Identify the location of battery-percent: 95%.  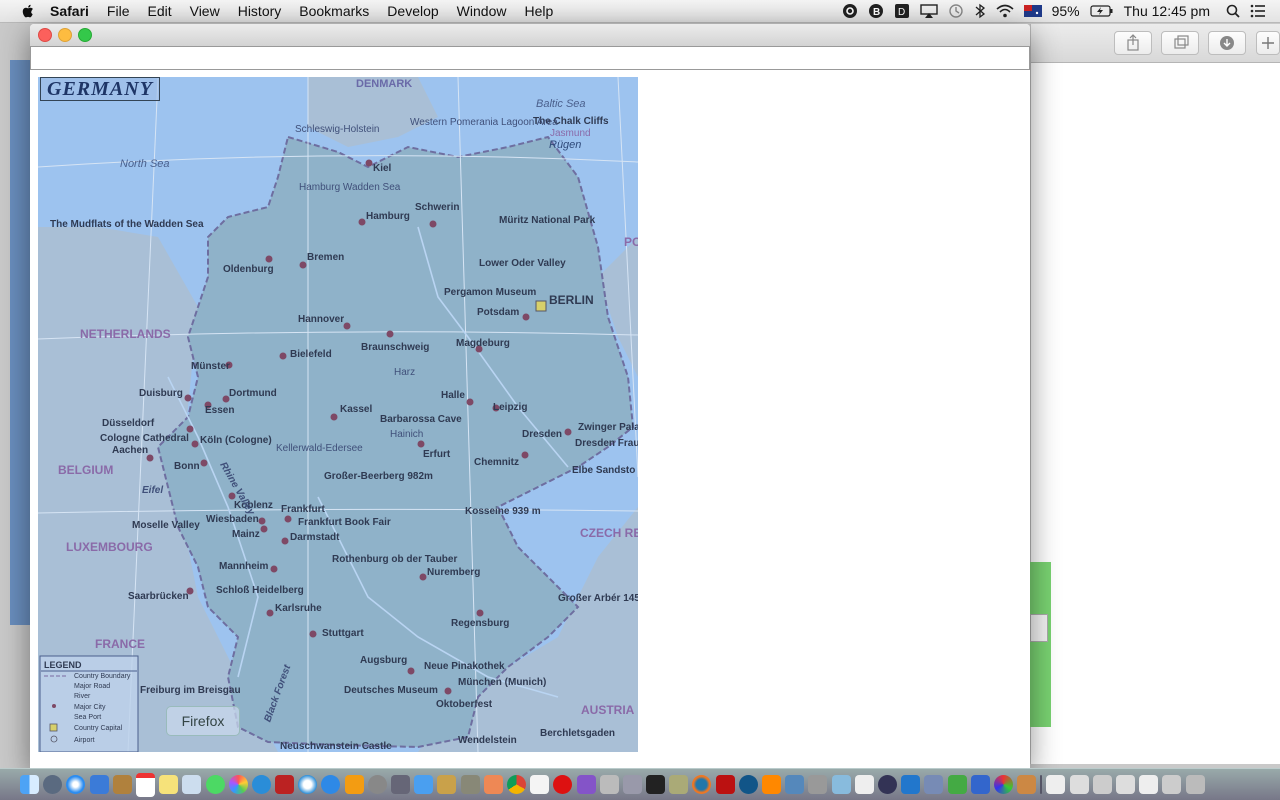
(1066, 11).